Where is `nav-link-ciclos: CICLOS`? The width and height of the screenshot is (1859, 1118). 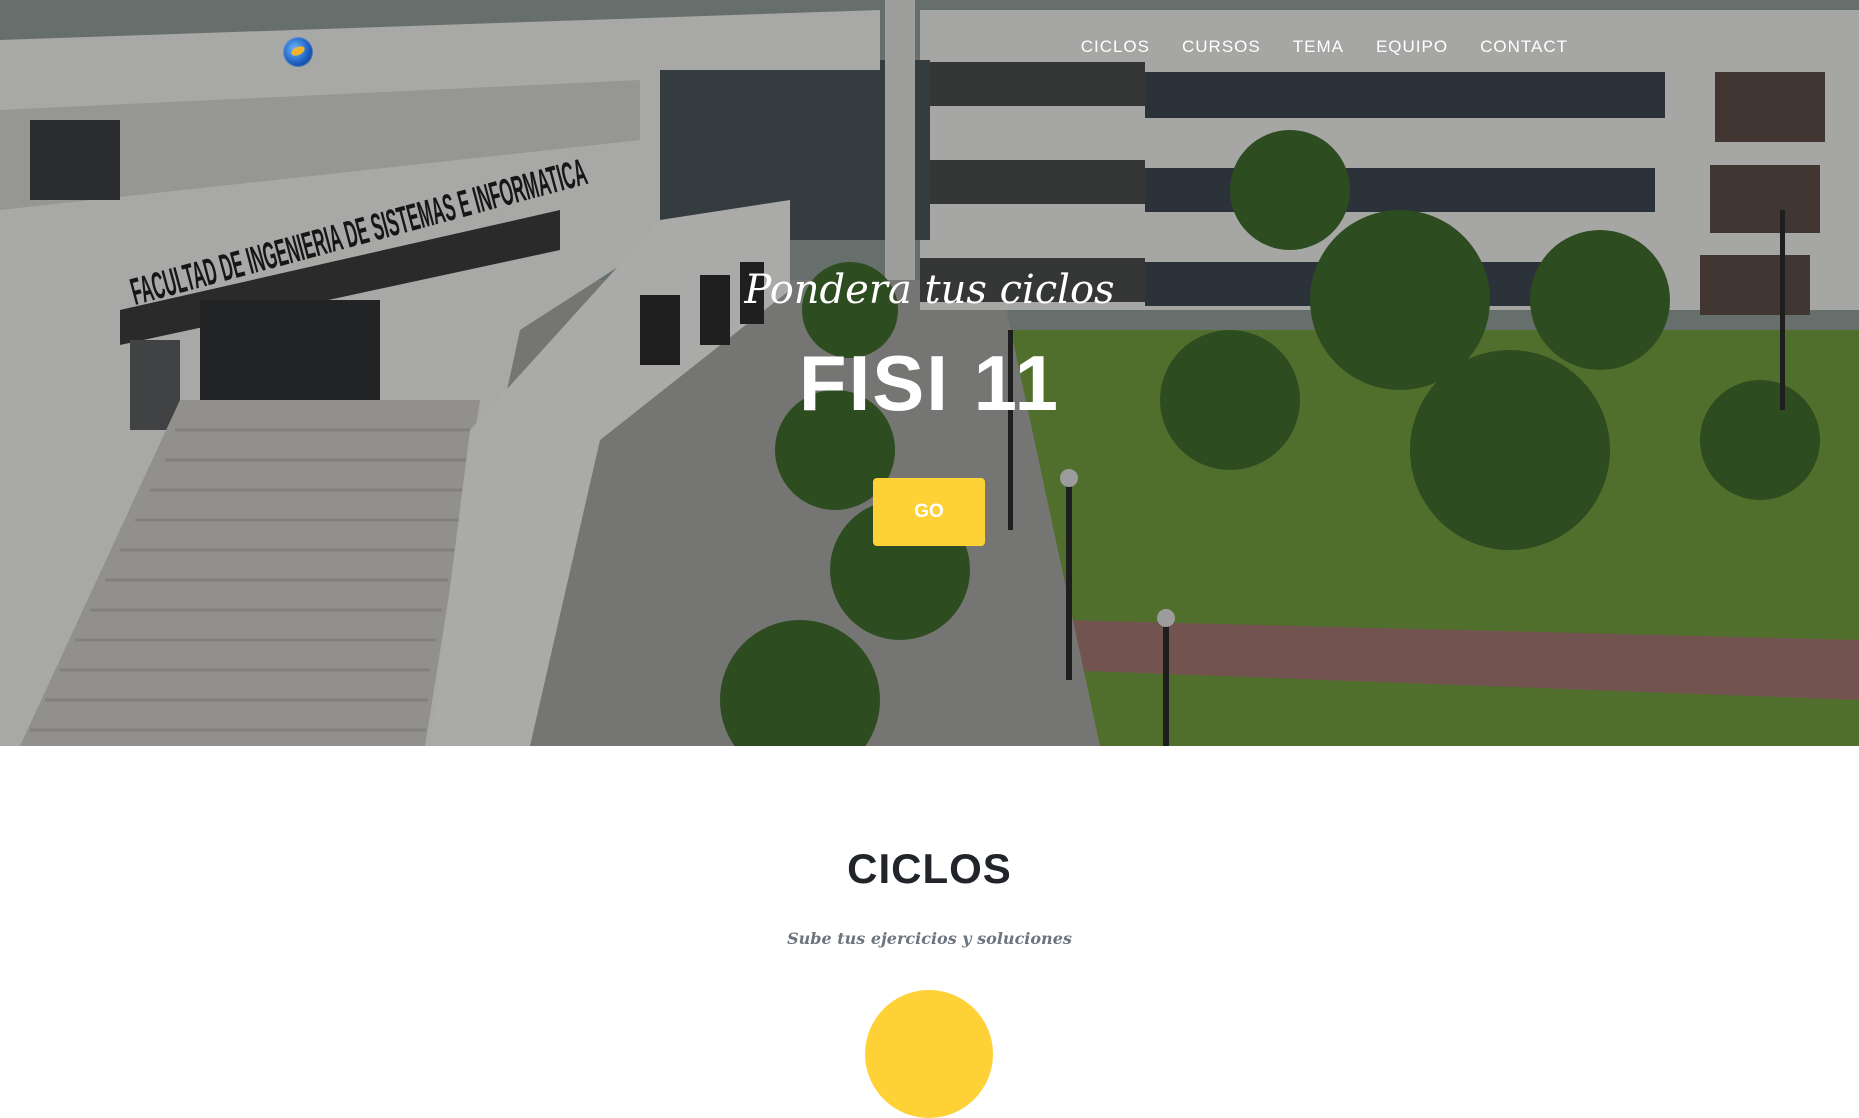 nav-link-ciclos: CICLOS is located at coordinates (1115, 47).